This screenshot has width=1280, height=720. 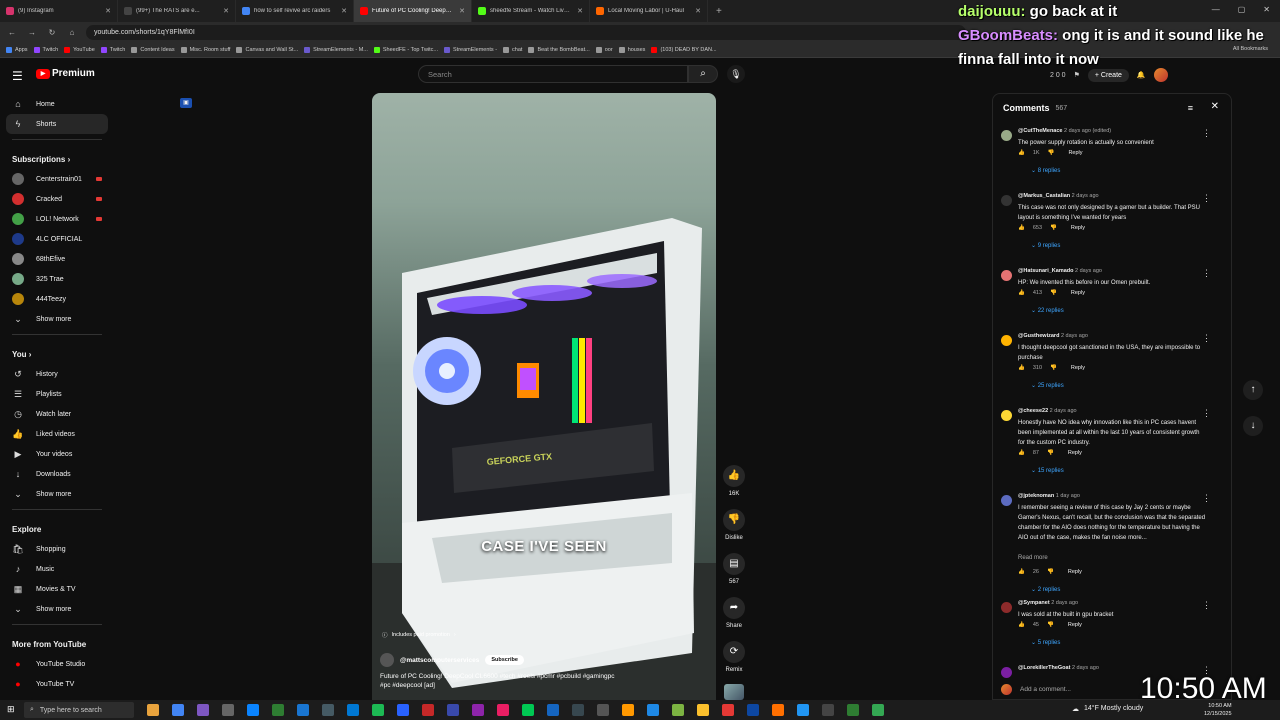 I want to click on windows-start-icon: ⊞, so click(x=11, y=709).